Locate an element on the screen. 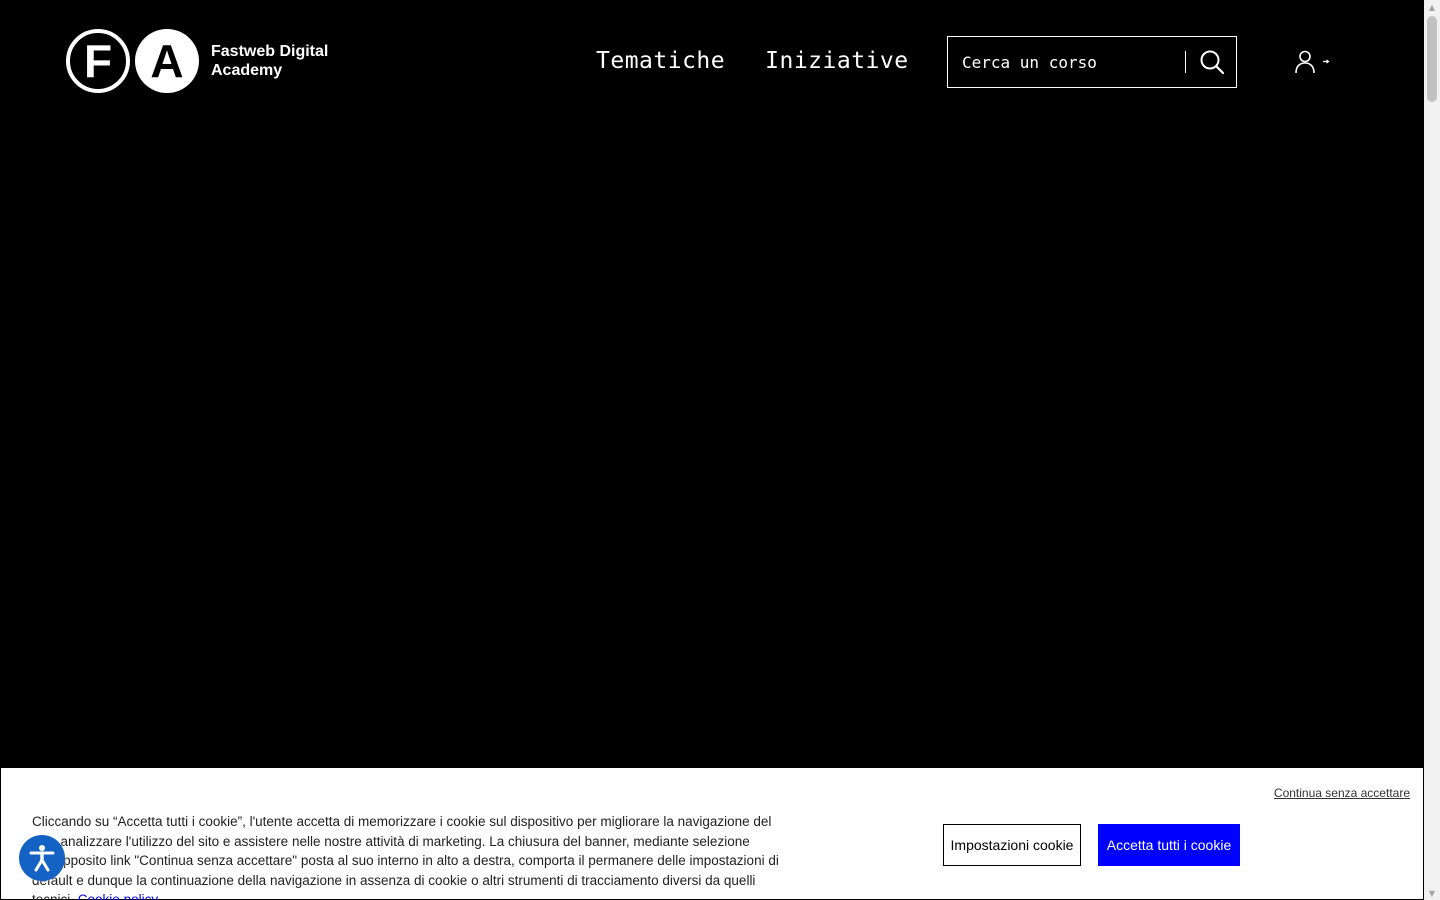 The width and height of the screenshot is (1440, 900). search-button is located at coordinates (1212, 62).